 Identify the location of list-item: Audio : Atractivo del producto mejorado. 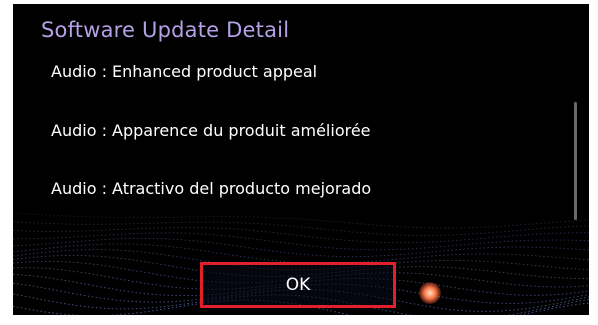
(211, 188).